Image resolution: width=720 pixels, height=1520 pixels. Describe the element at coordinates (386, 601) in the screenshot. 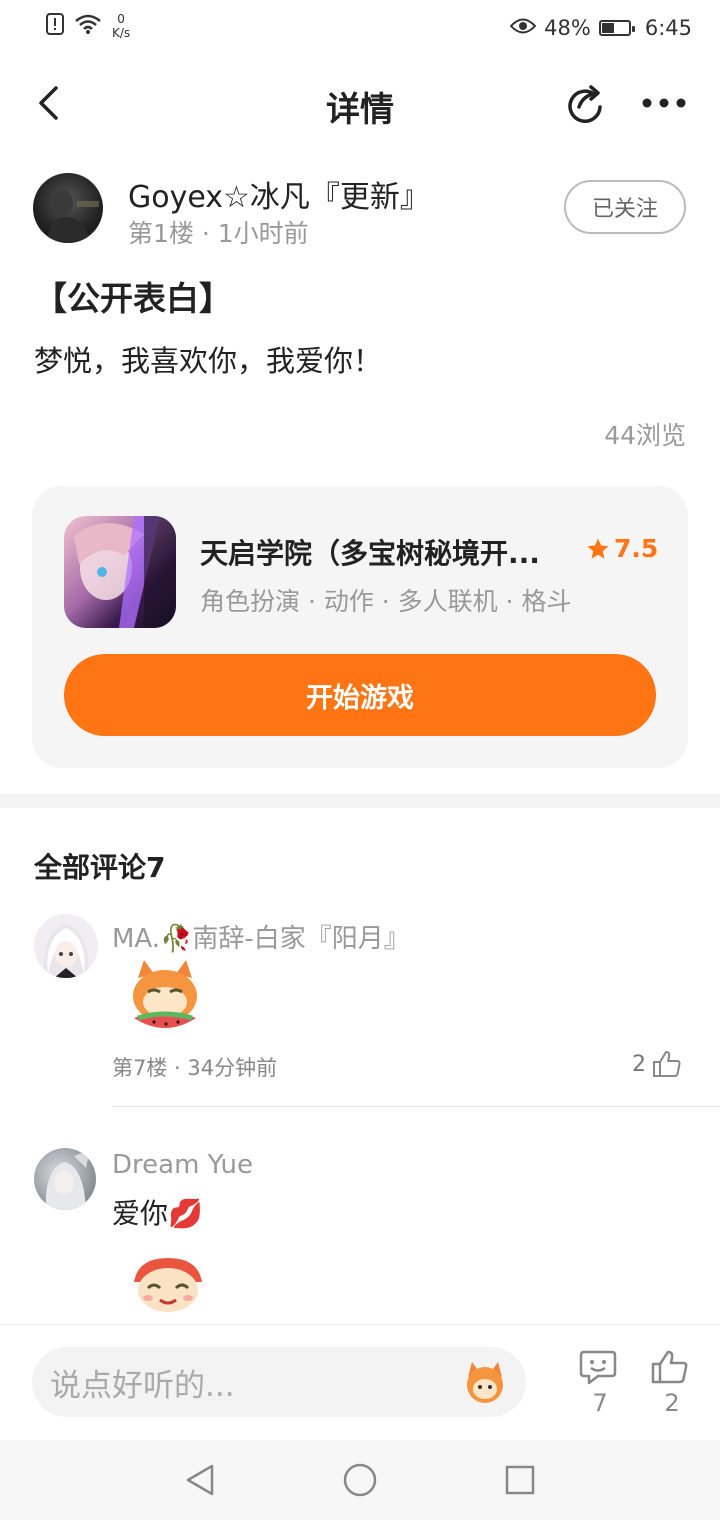

I see `game-tags: 角色扮演 · 动作 · 多人联机 · 格斗` at that location.